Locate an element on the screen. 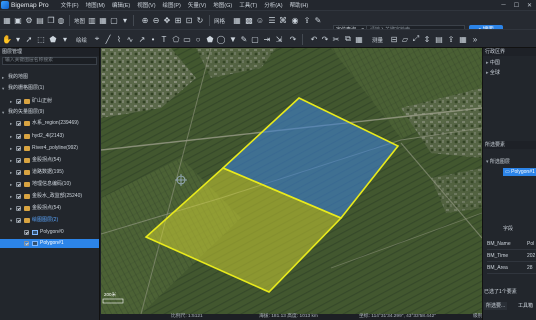 The image size is (536, 320). layer-item: ▸ 道路数据(195) is located at coordinates (49, 172).